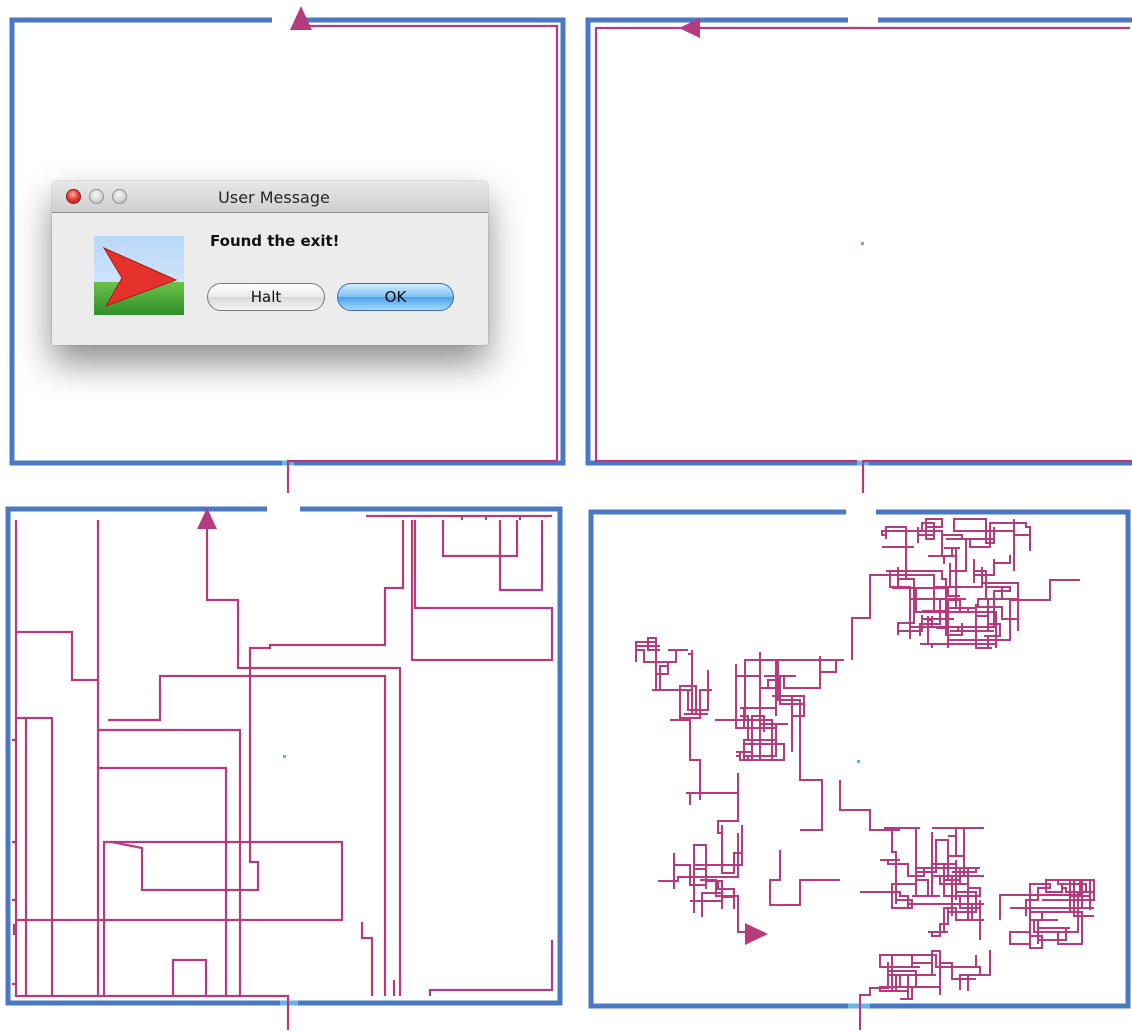 The width and height of the screenshot is (1132, 1034). Describe the element at coordinates (139, 275) in the screenshot. I see `red-arrow-app-icon` at that location.